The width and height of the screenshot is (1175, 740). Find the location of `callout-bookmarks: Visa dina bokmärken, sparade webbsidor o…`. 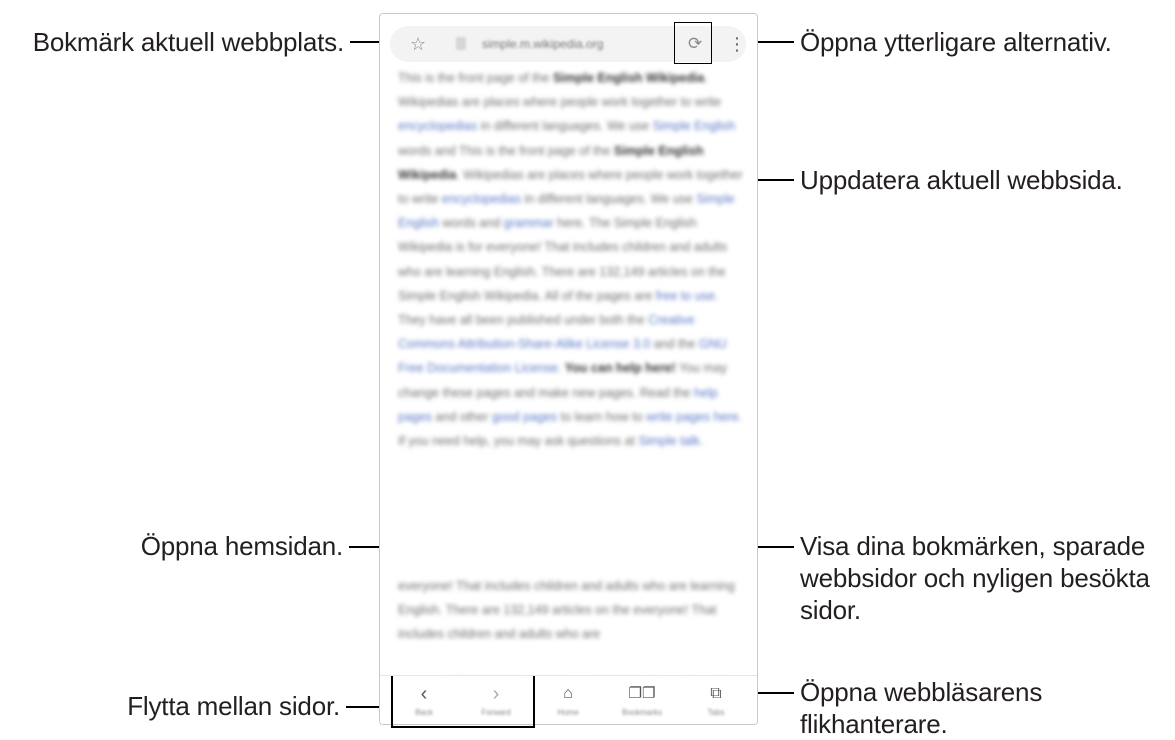

callout-bookmarks: Visa dina bokmärken, sparade webbsidor o… is located at coordinates (975, 578).